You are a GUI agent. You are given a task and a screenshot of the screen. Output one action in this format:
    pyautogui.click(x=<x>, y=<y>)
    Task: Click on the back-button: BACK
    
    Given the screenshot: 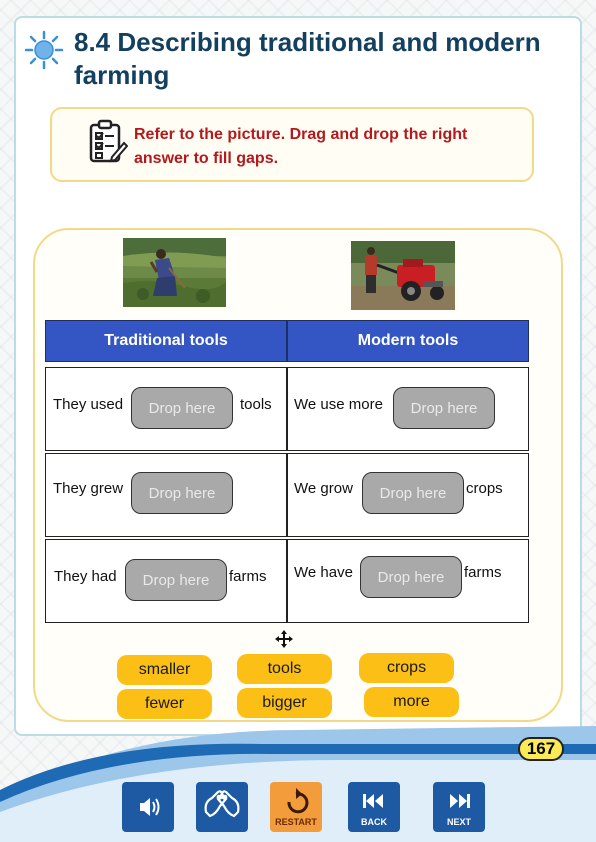 What is the action you would take?
    pyautogui.click(x=374, y=807)
    